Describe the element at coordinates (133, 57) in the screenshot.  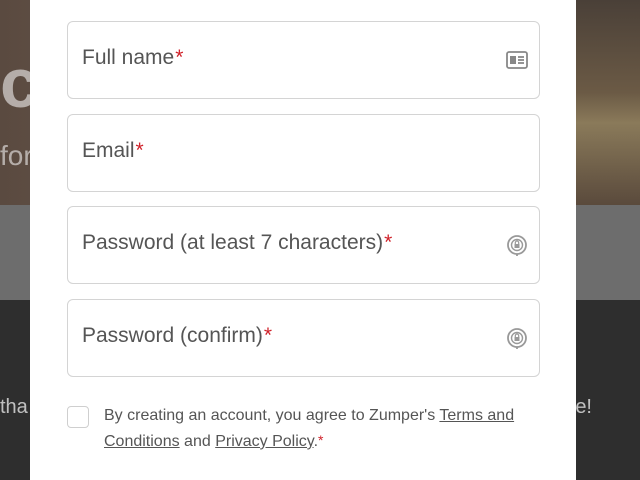
I see `full-name-label: Full name*` at that location.